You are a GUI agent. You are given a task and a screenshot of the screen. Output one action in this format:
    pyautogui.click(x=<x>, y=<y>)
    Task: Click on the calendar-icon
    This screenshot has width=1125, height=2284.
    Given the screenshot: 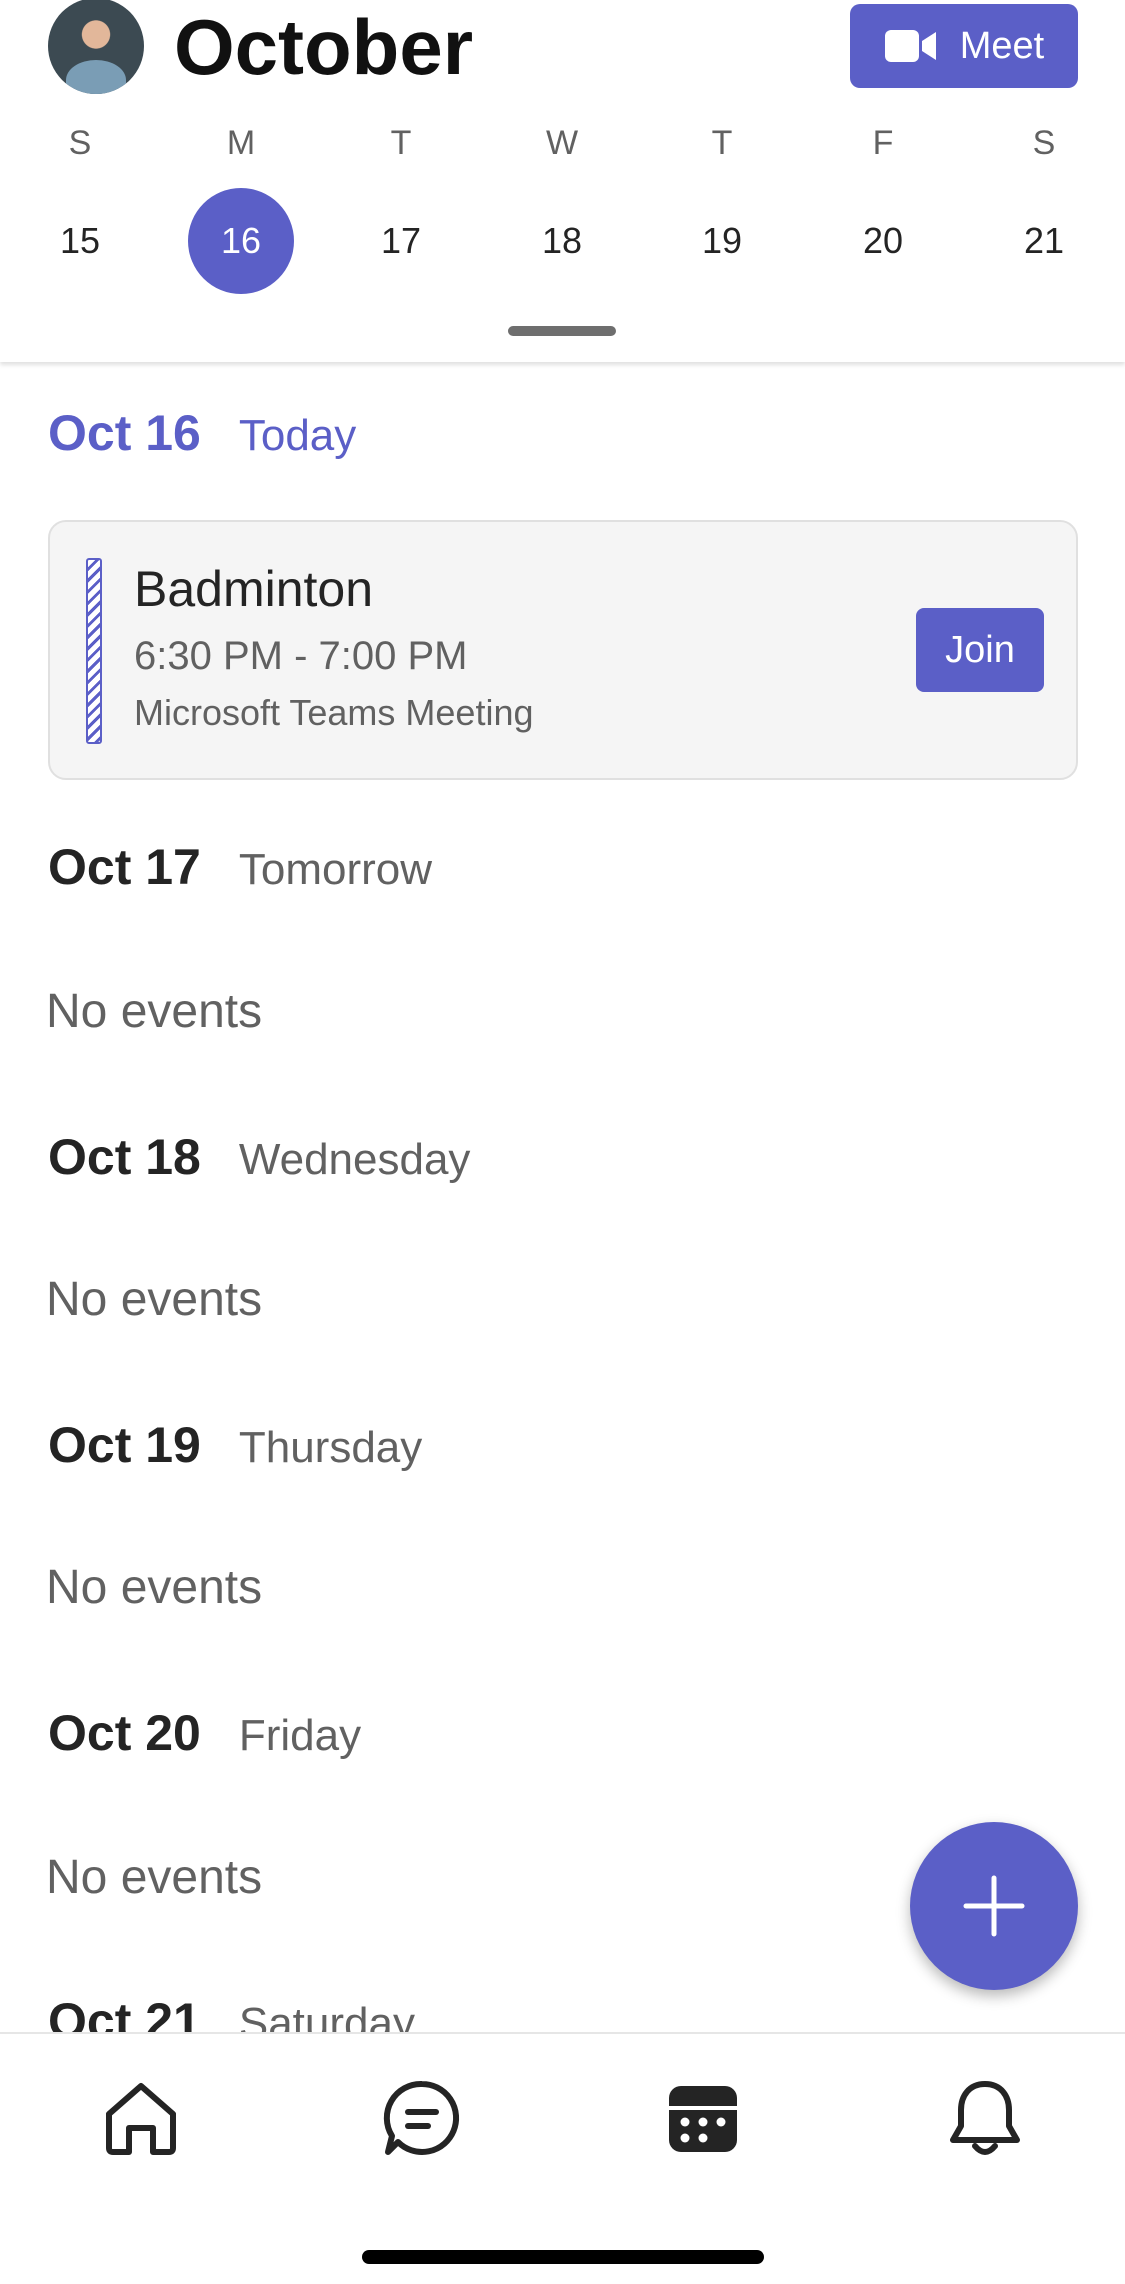 What is the action you would take?
    pyautogui.click(x=703, y=2119)
    